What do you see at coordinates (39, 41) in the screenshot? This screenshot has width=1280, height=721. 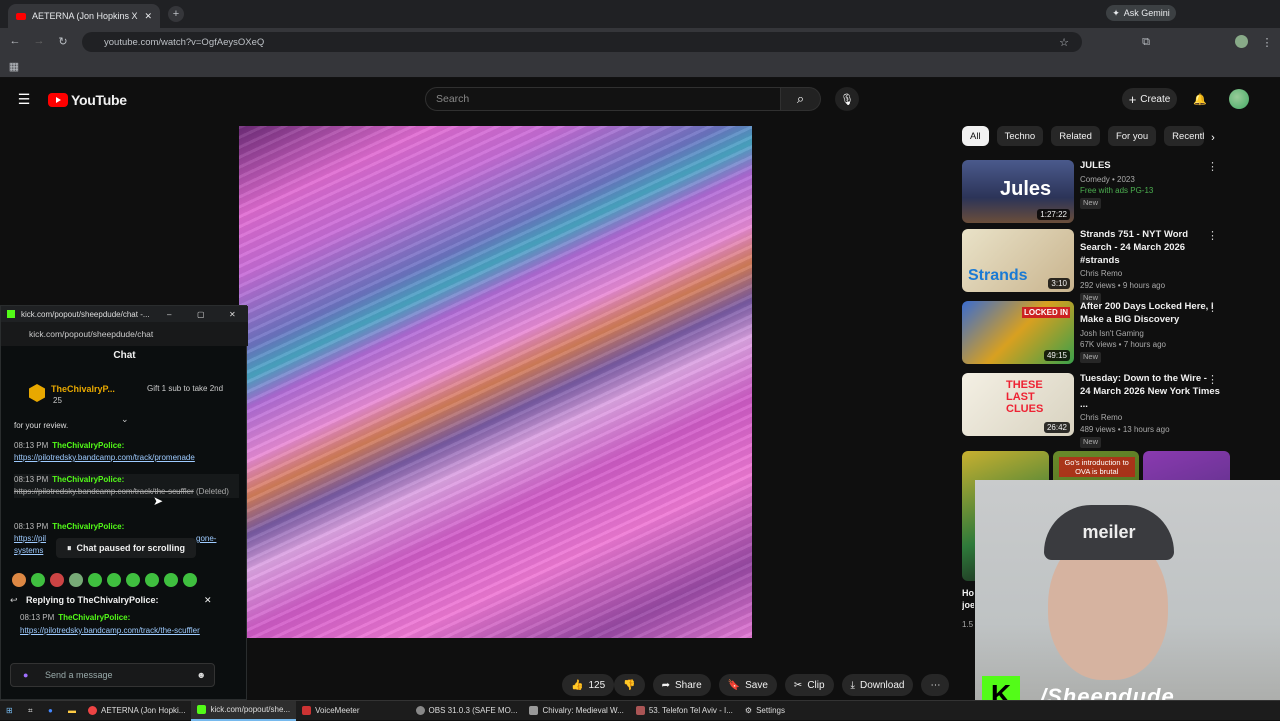 I see `forward-icon: →` at bounding box center [39, 41].